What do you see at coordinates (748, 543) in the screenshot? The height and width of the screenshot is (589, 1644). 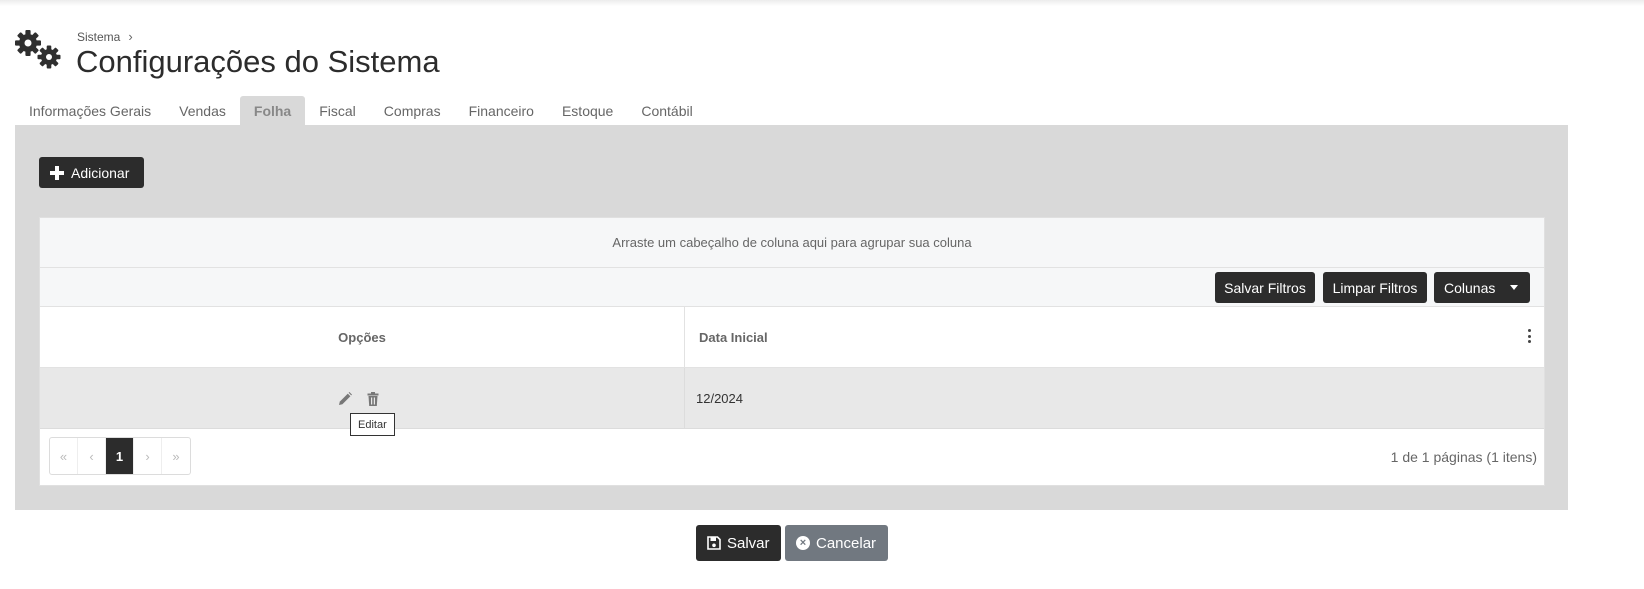 I see `save-button-label: Salvar` at bounding box center [748, 543].